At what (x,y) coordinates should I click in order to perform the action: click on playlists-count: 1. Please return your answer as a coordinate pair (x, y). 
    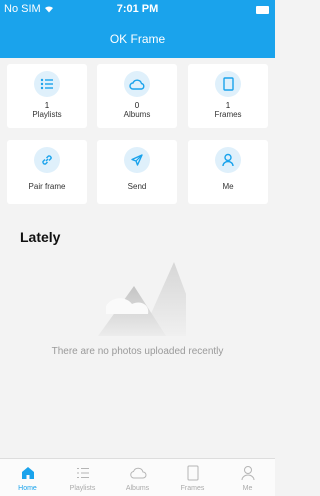
    Looking at the image, I should click on (47, 105).